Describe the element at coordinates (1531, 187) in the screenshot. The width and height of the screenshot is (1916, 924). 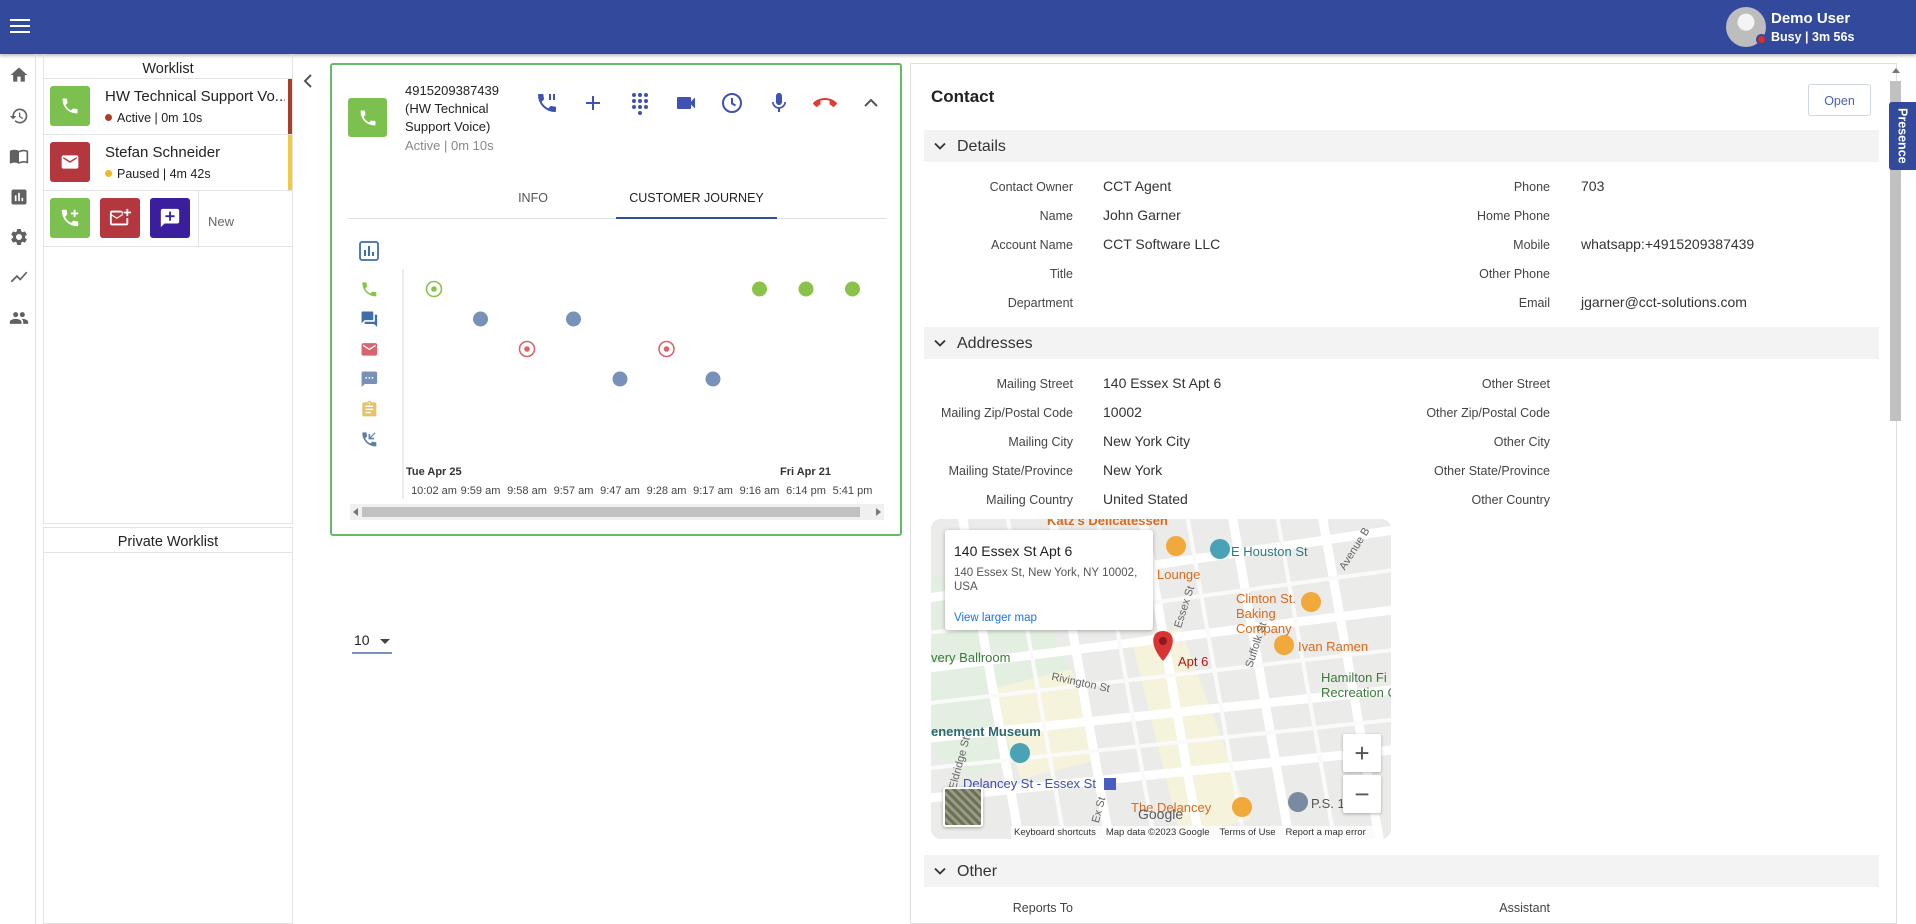
I see `field-label: Phone` at that location.